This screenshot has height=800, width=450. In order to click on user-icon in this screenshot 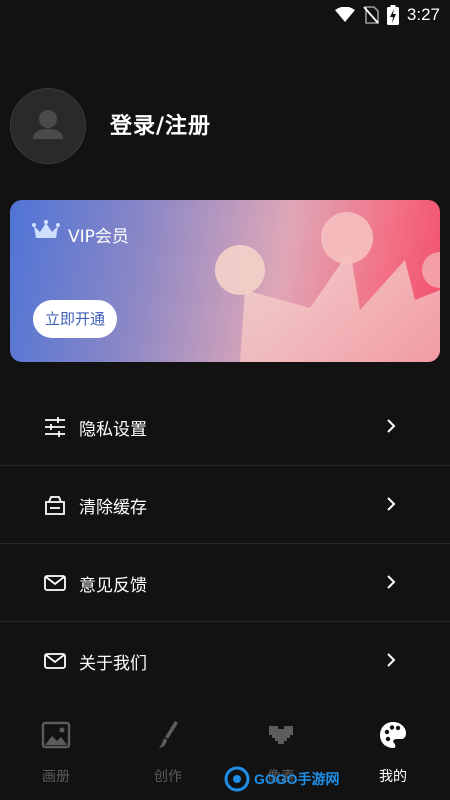, I will do `click(48, 124)`.